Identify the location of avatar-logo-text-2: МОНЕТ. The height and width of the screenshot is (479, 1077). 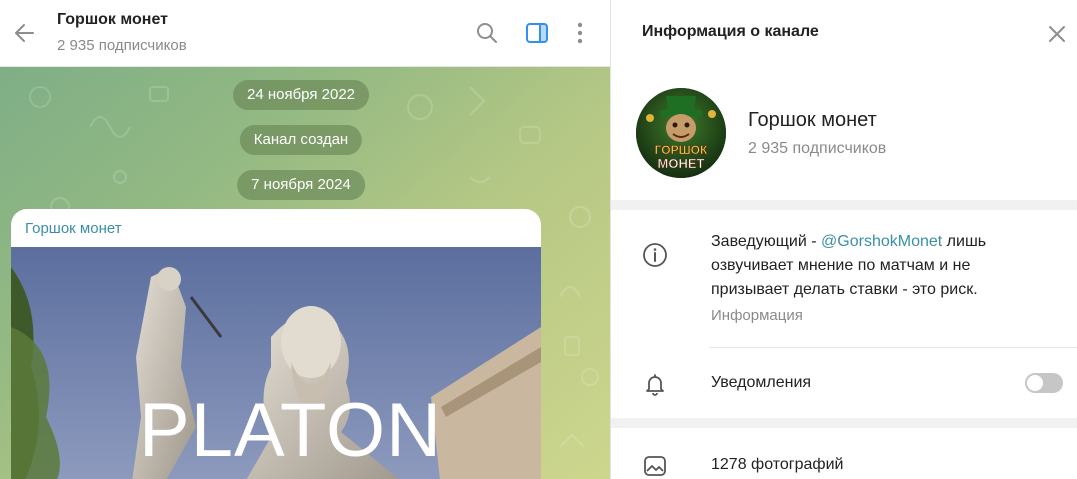
(681, 163).